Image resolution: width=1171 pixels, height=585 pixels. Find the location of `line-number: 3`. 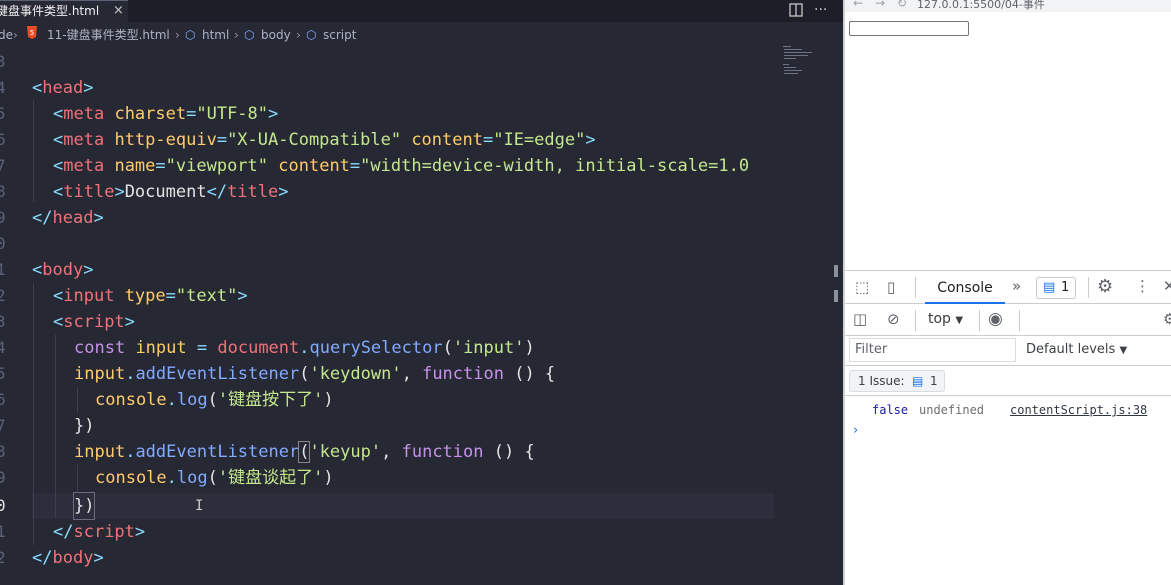

line-number: 3 is located at coordinates (3, 61).